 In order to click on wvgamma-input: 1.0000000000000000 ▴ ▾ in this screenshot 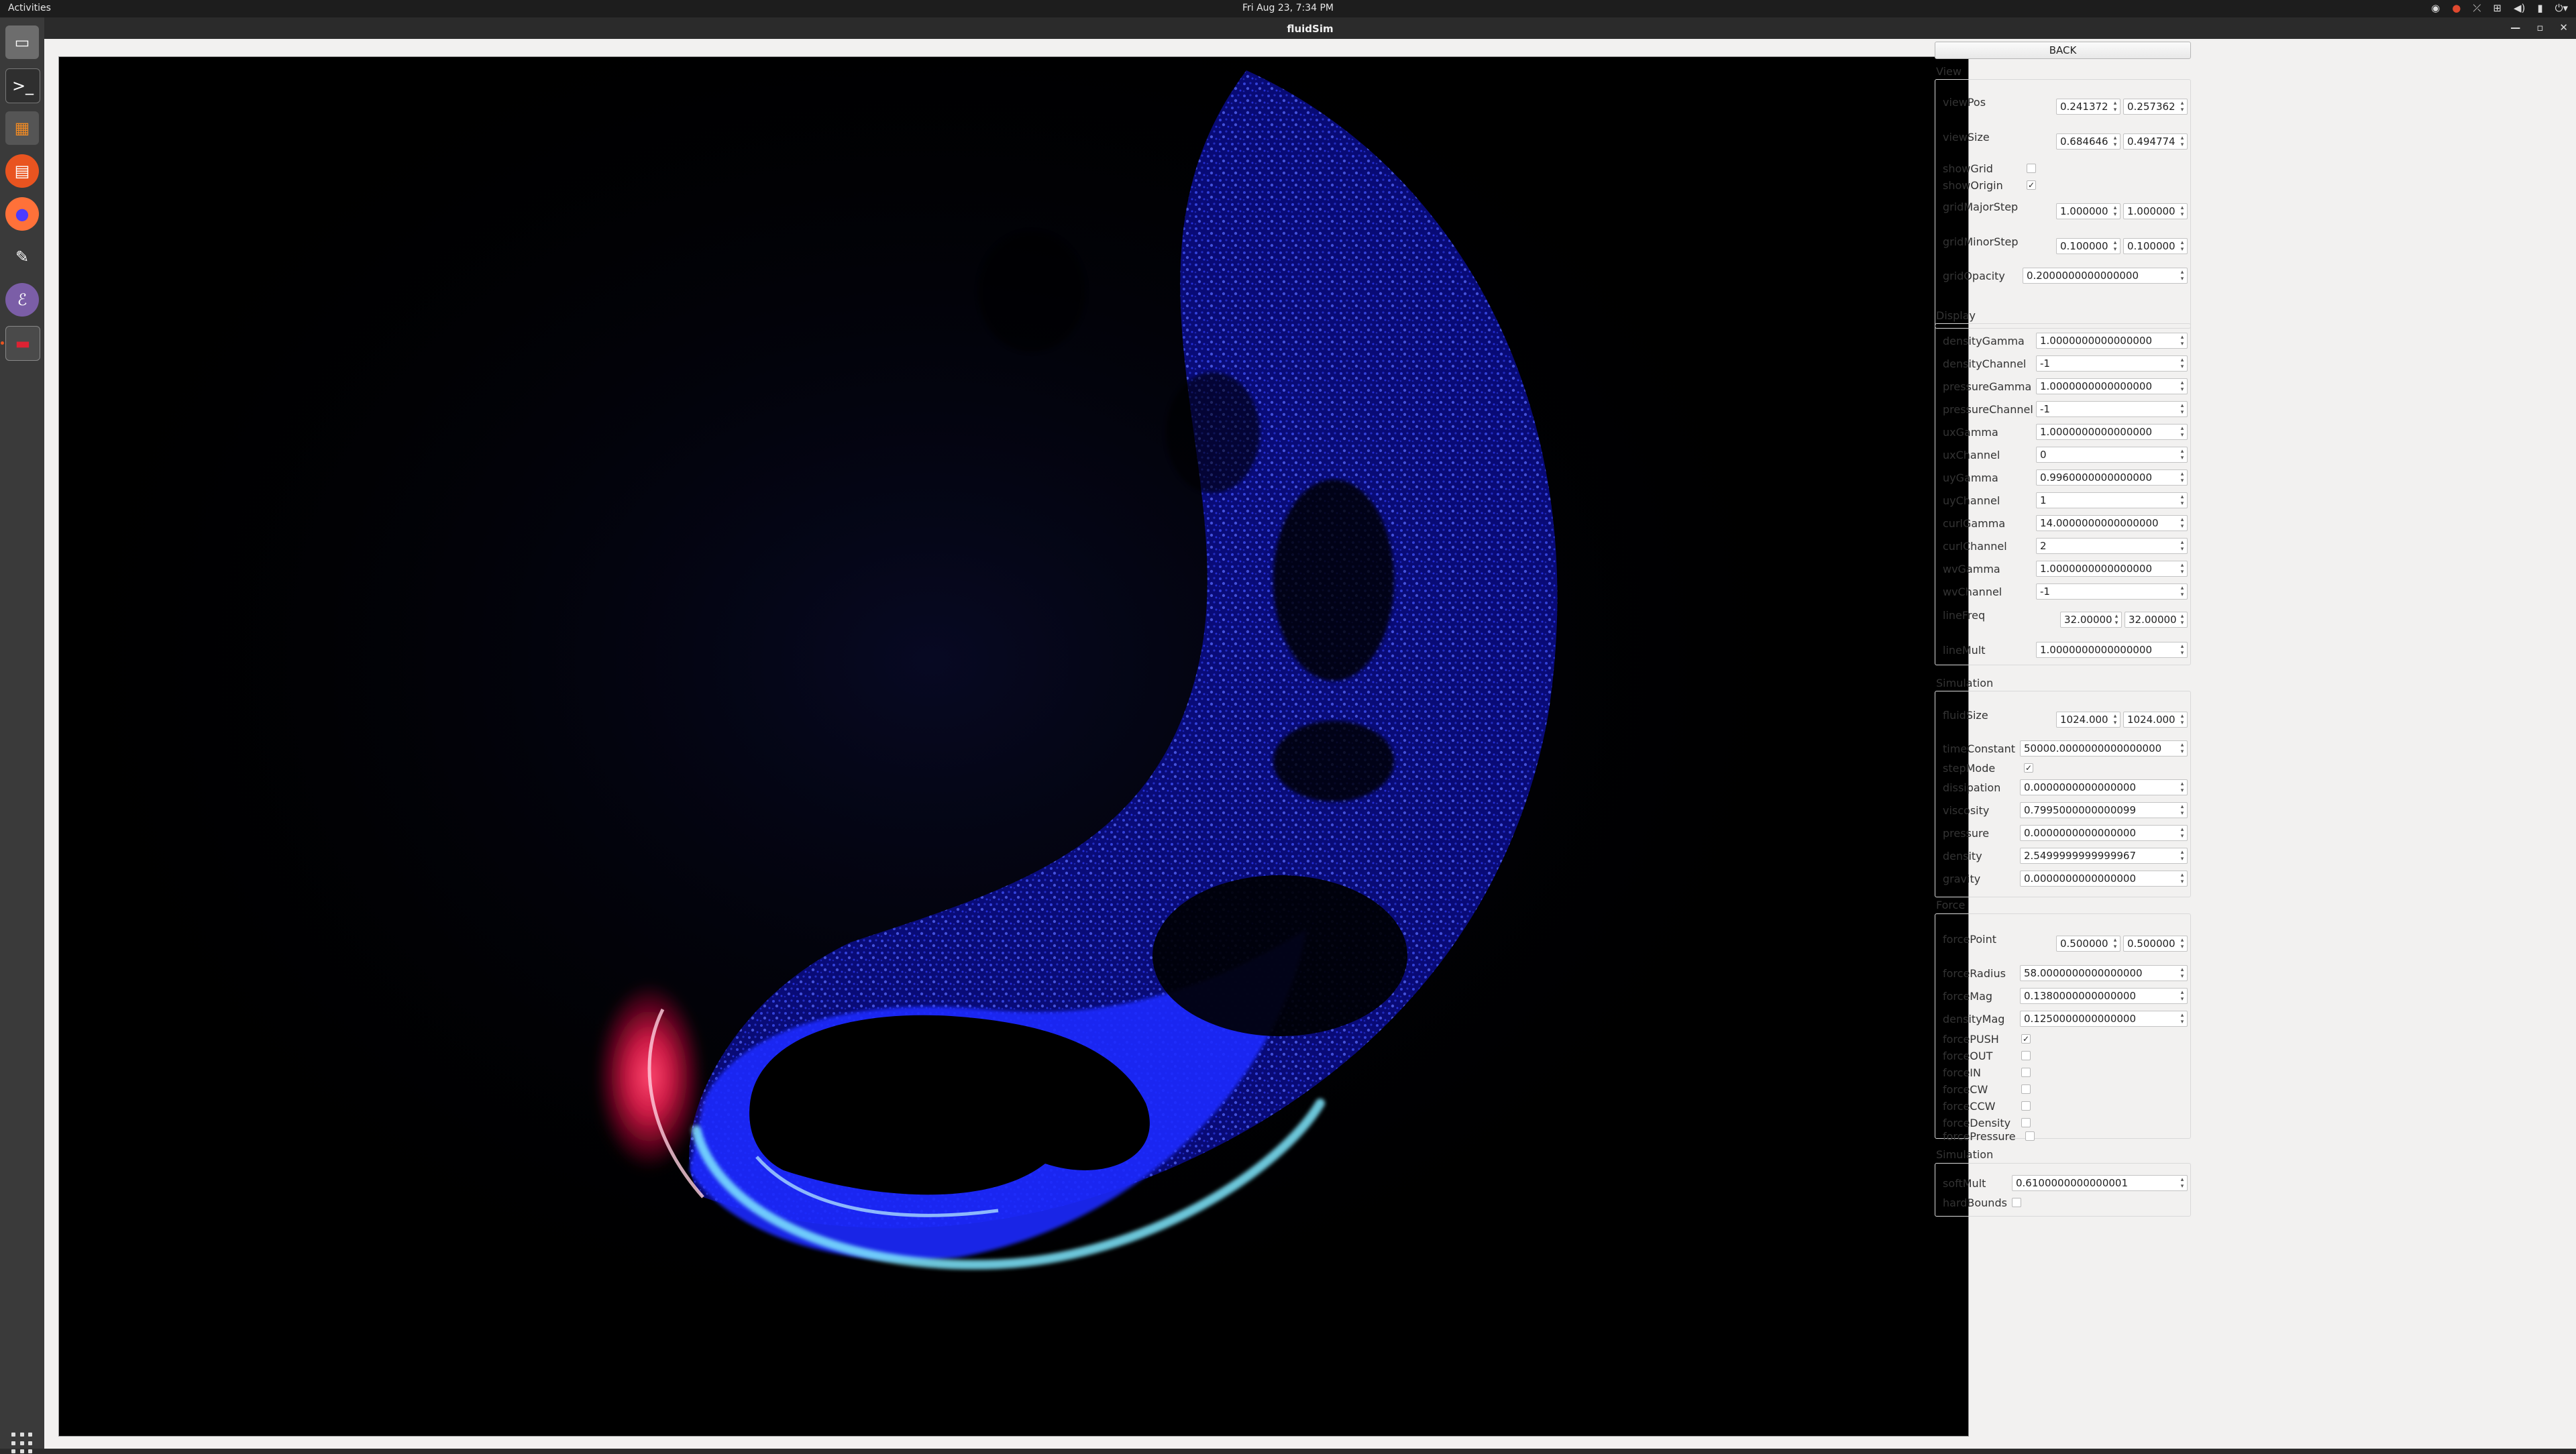, I will do `click(2112, 569)`.